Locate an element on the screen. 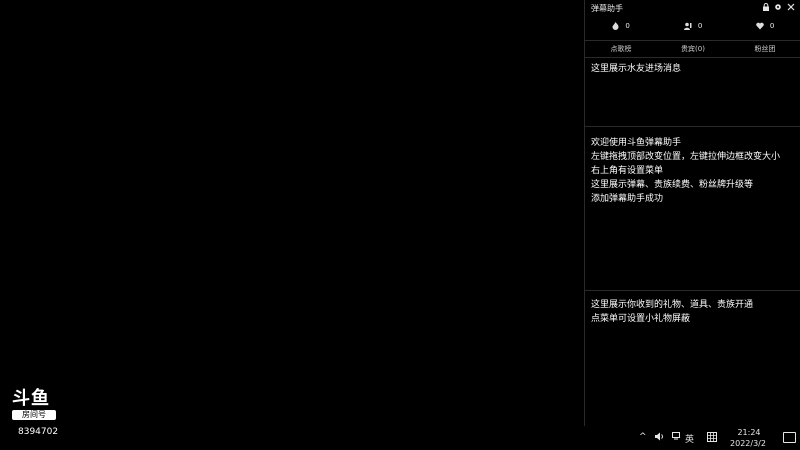 Image resolution: width=800 pixels, height=450 pixels. tab-vip: 贵宾(0) is located at coordinates (693, 49).